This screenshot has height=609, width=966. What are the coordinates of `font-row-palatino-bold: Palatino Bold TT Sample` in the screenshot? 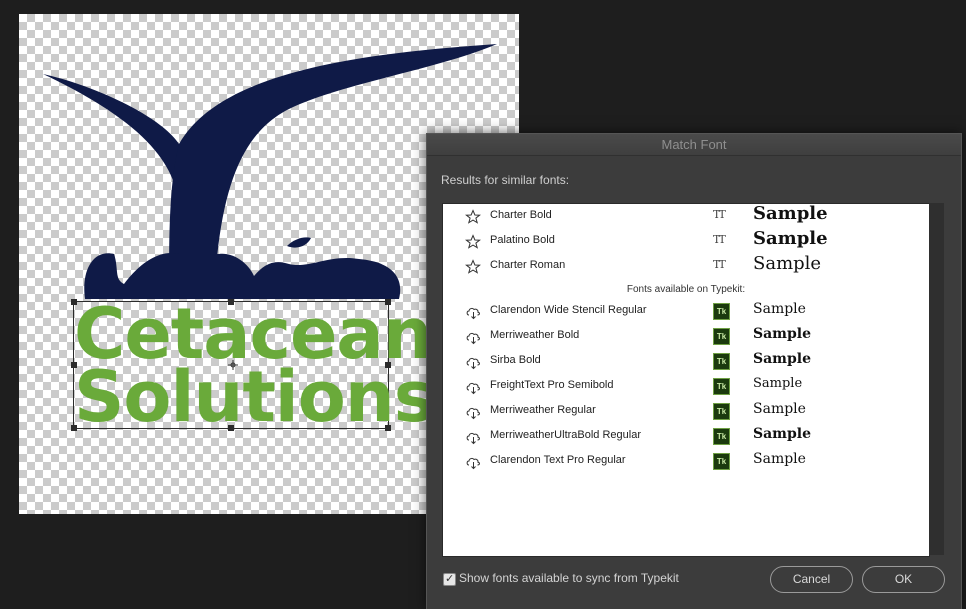 It's located at (686, 241).